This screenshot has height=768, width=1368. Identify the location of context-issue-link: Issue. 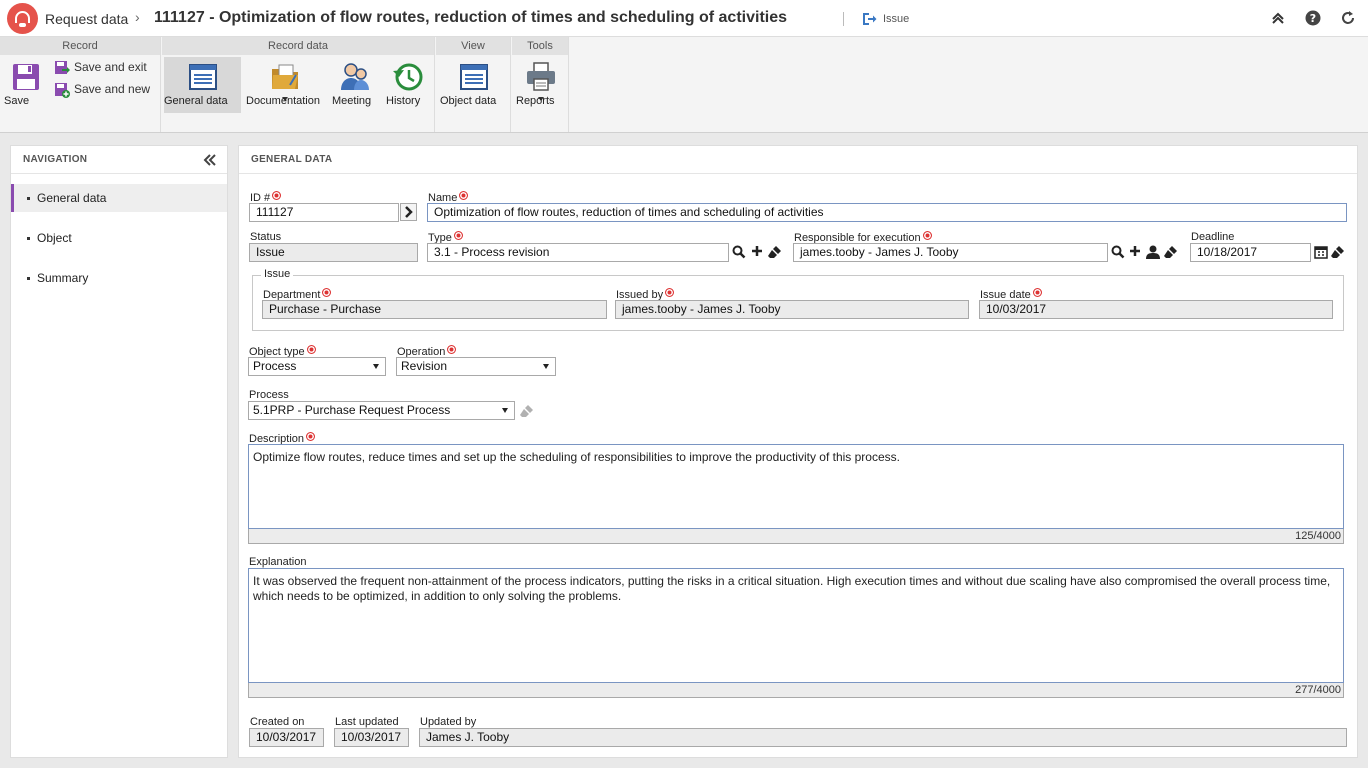
(896, 19).